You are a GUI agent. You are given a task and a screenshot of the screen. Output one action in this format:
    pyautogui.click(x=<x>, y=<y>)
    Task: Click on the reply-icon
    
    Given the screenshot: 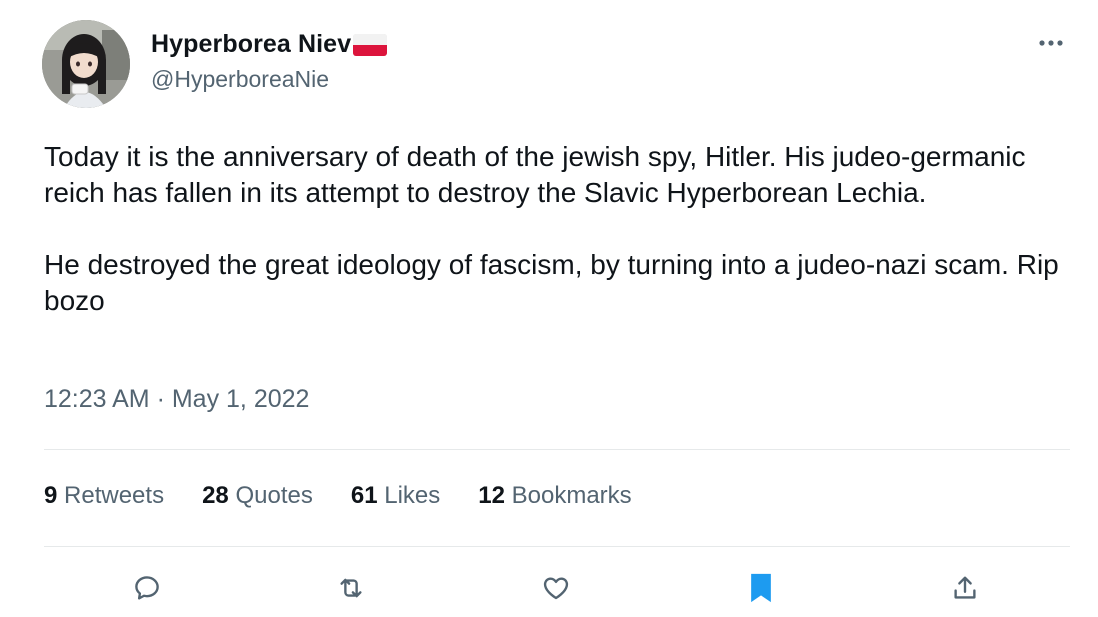 What is the action you would take?
    pyautogui.click(x=147, y=588)
    